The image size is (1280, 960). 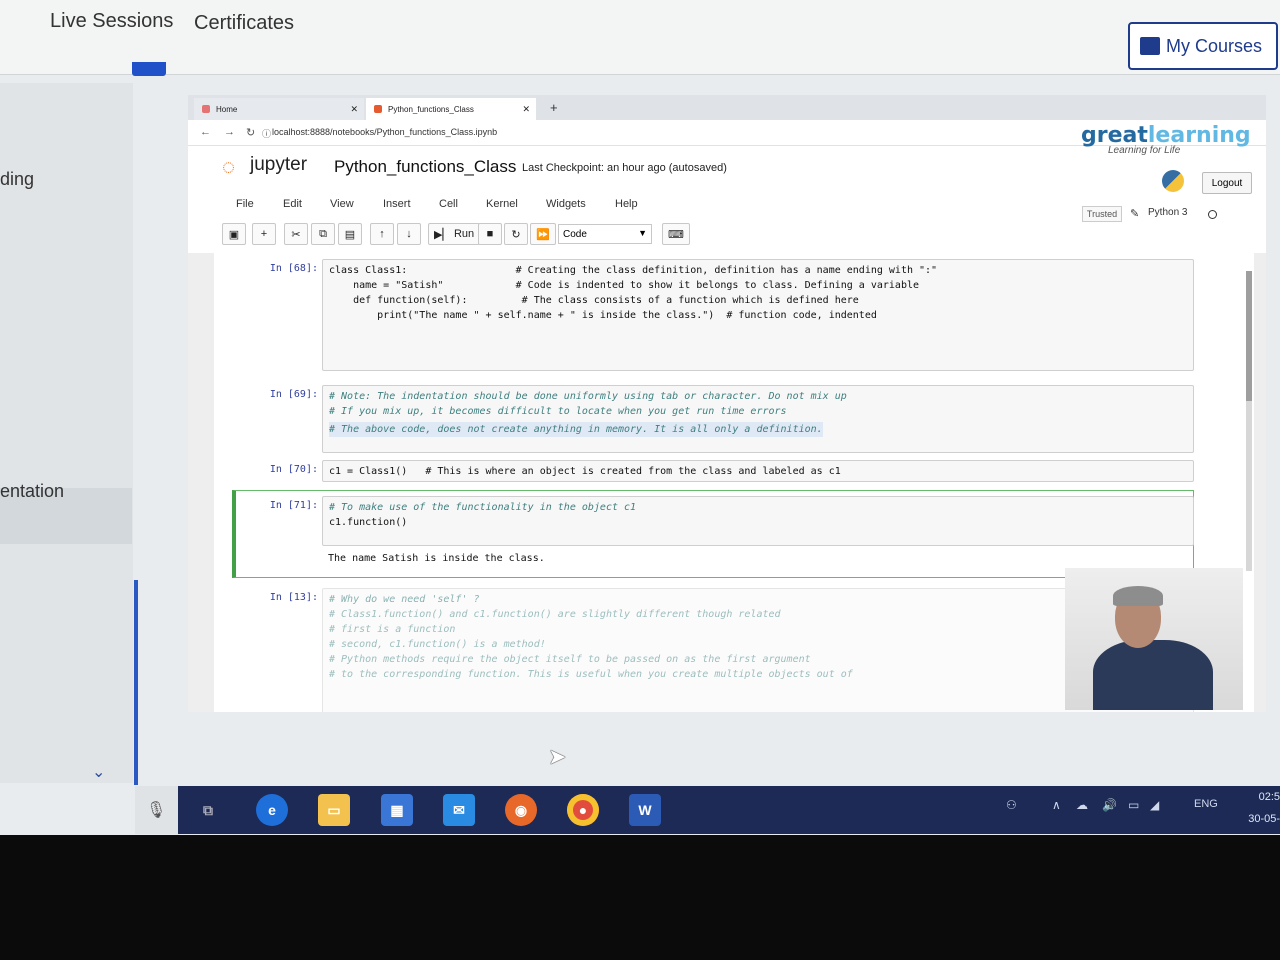 What do you see at coordinates (451, 109) in the screenshot?
I see `tab-notebook: Python_functions_Class ✕` at bounding box center [451, 109].